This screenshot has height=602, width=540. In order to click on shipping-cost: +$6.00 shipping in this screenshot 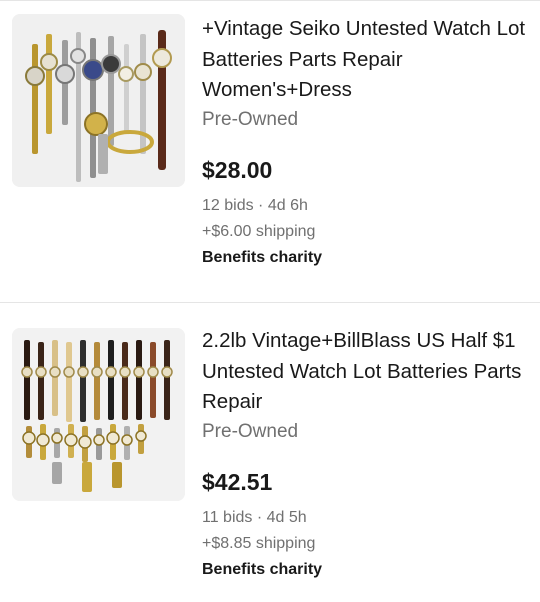, I will do `click(259, 231)`.